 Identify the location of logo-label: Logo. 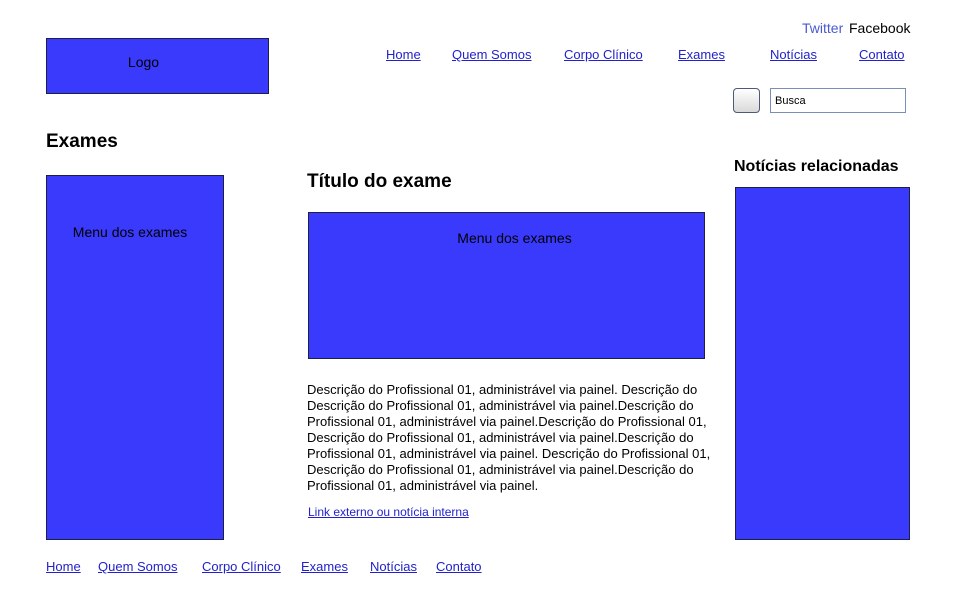
(143, 62).